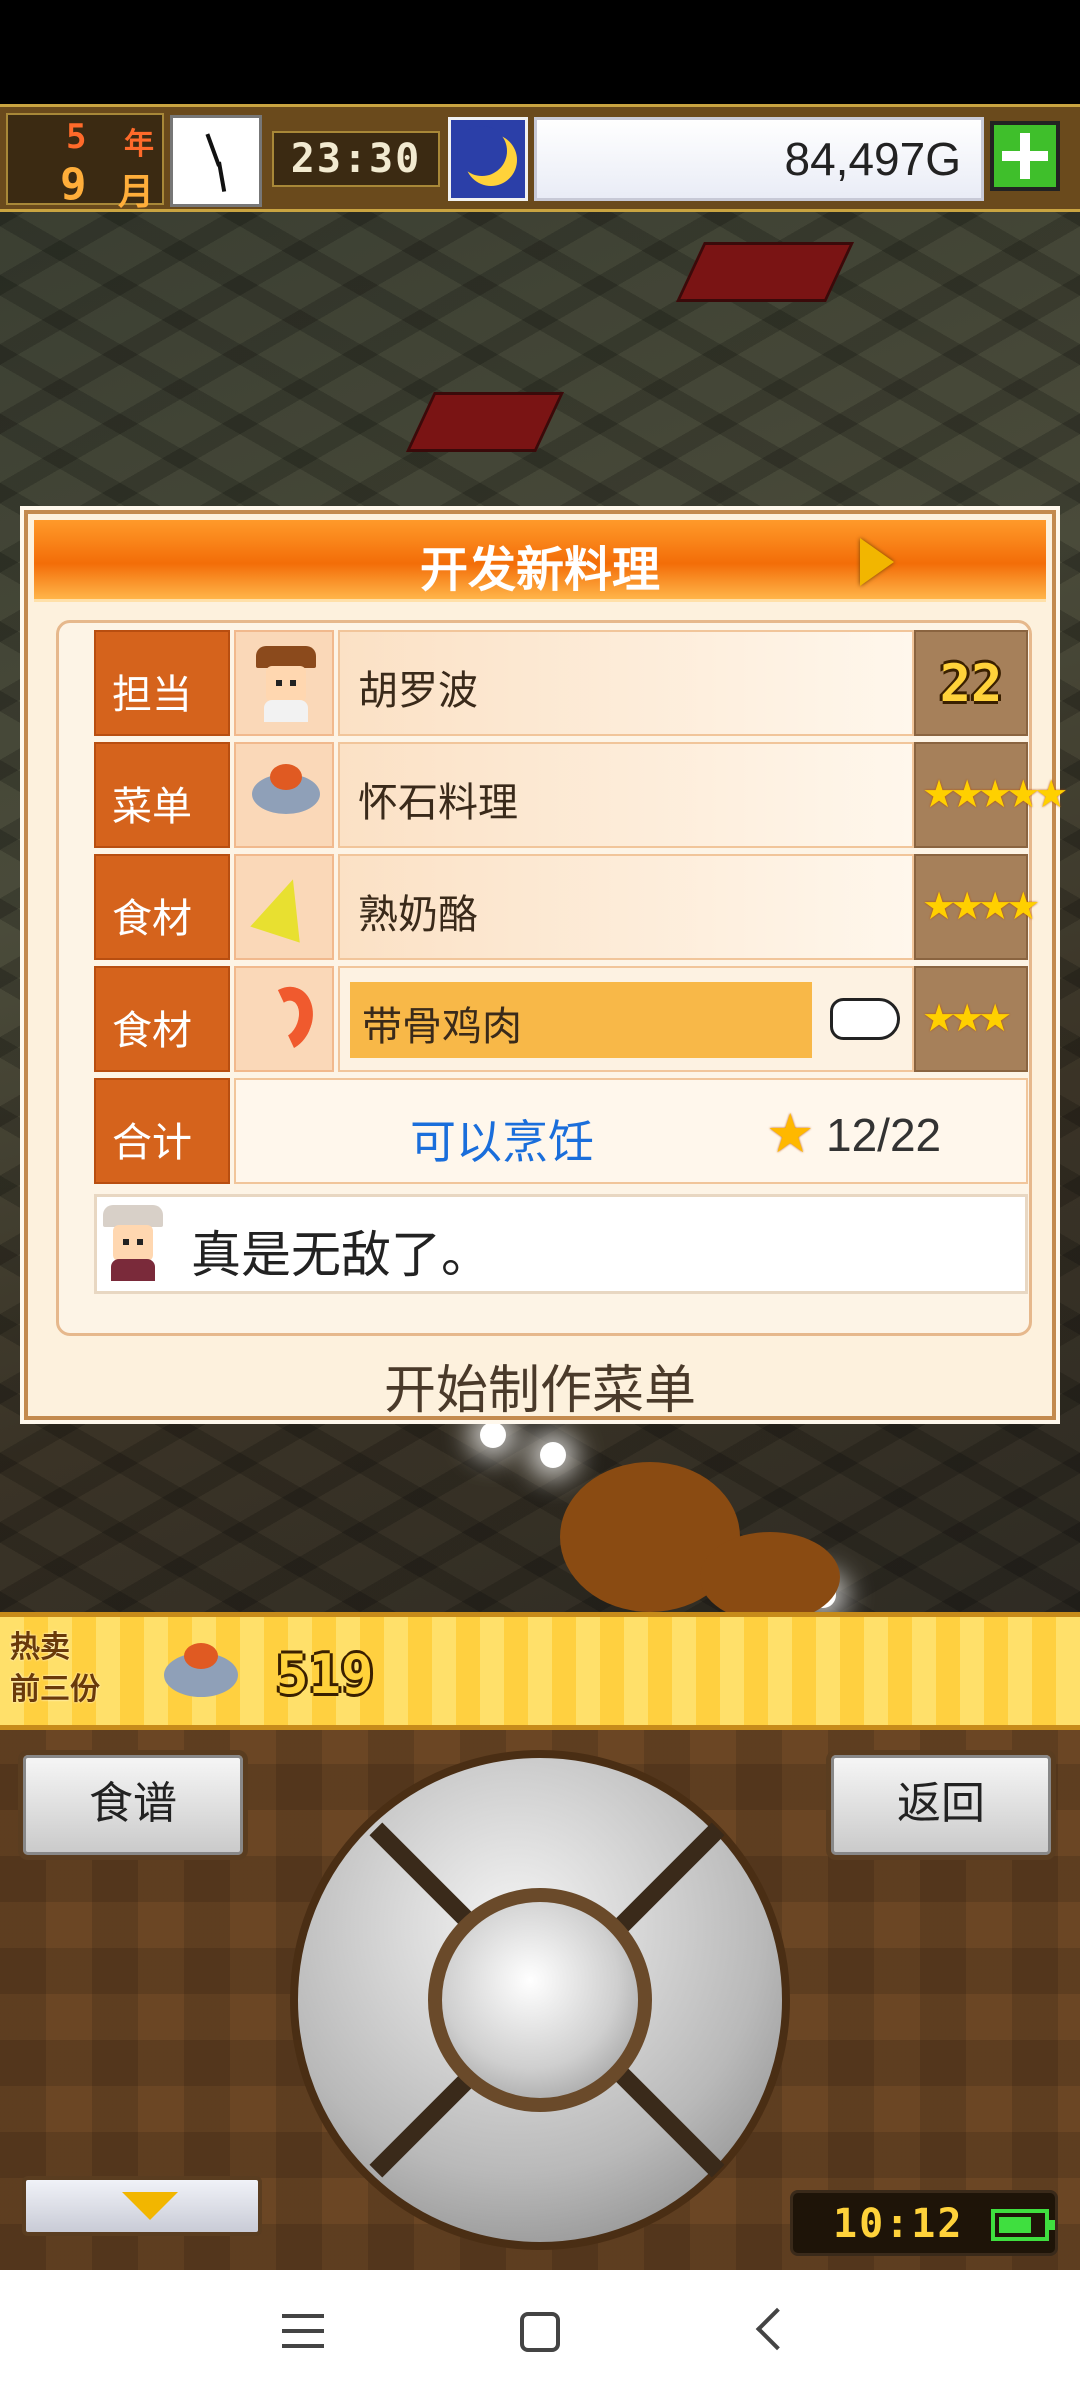 This screenshot has width=1080, height=2400. What do you see at coordinates (898, 2224) in the screenshot?
I see `device-time: 10:12` at bounding box center [898, 2224].